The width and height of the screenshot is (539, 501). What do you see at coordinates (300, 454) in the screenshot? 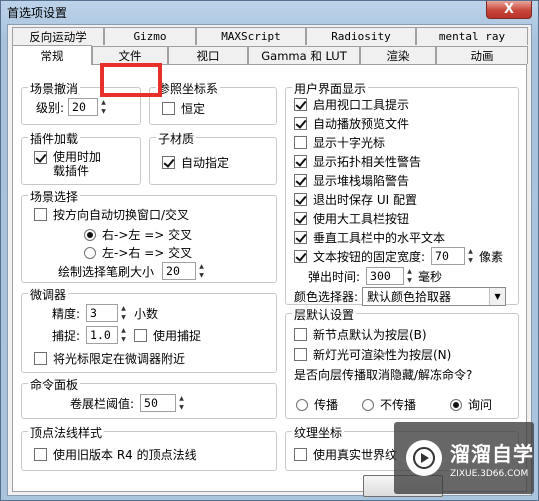
I see `real-world-checkbox` at bounding box center [300, 454].